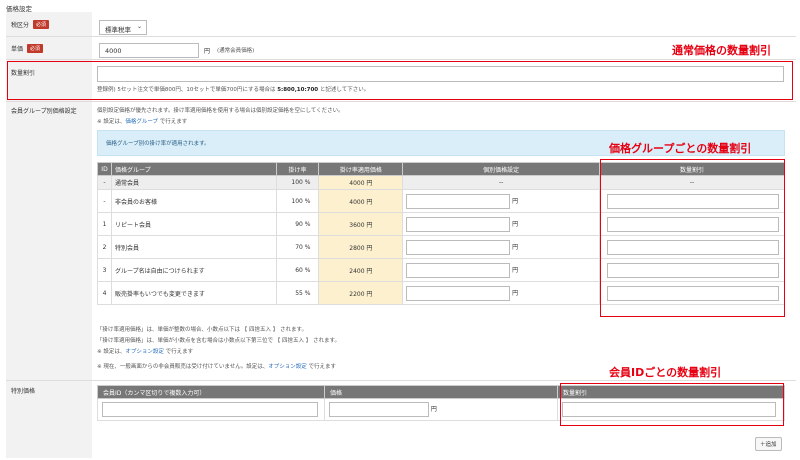  I want to click on member-id-input, so click(210, 409).